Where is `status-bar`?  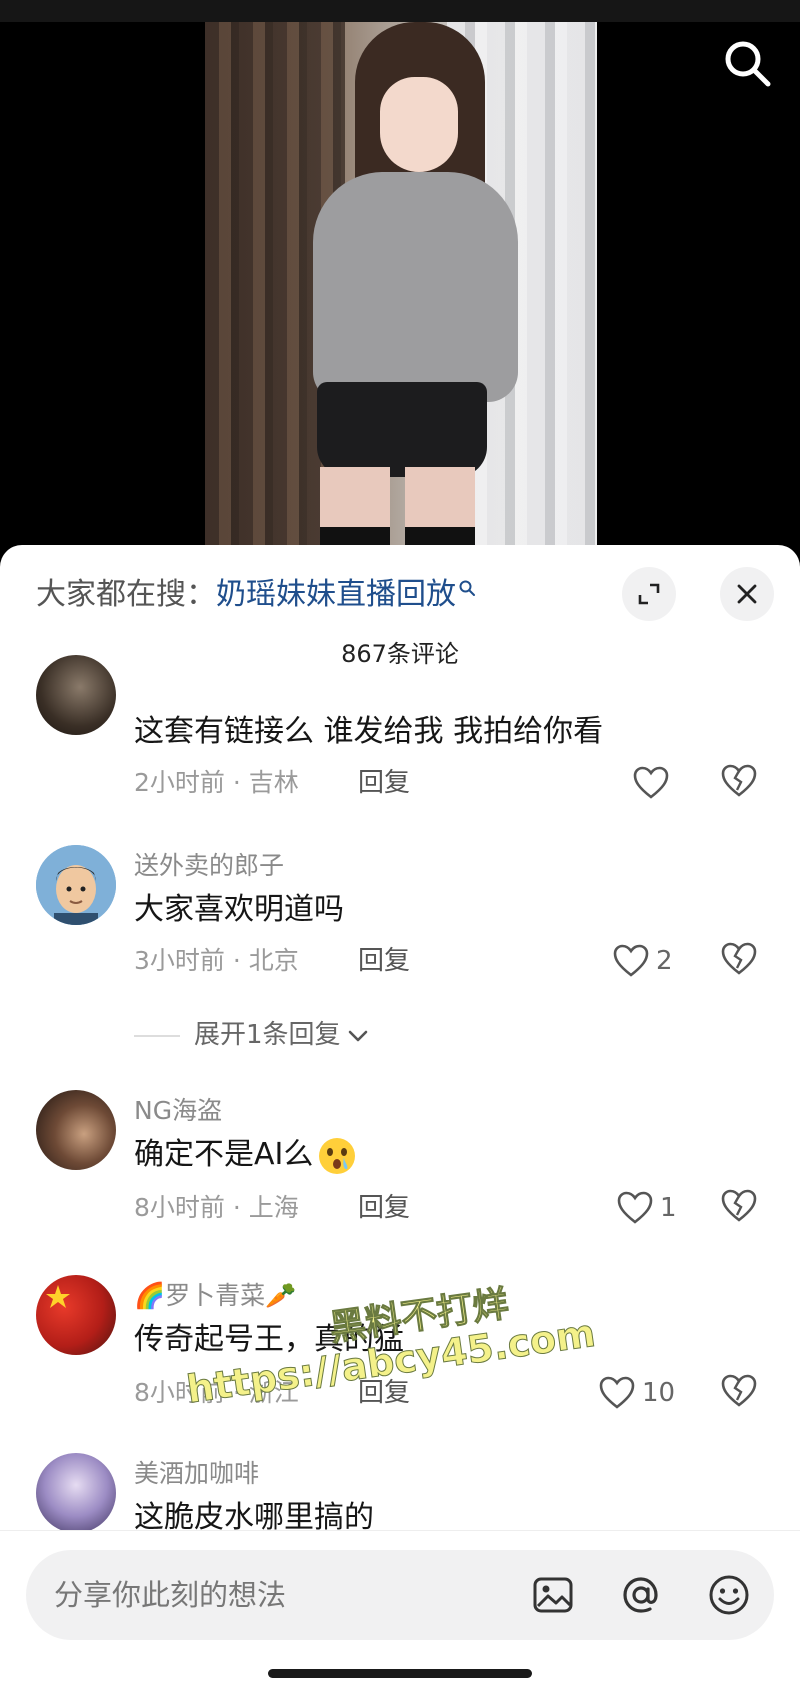 status-bar is located at coordinates (400, 11).